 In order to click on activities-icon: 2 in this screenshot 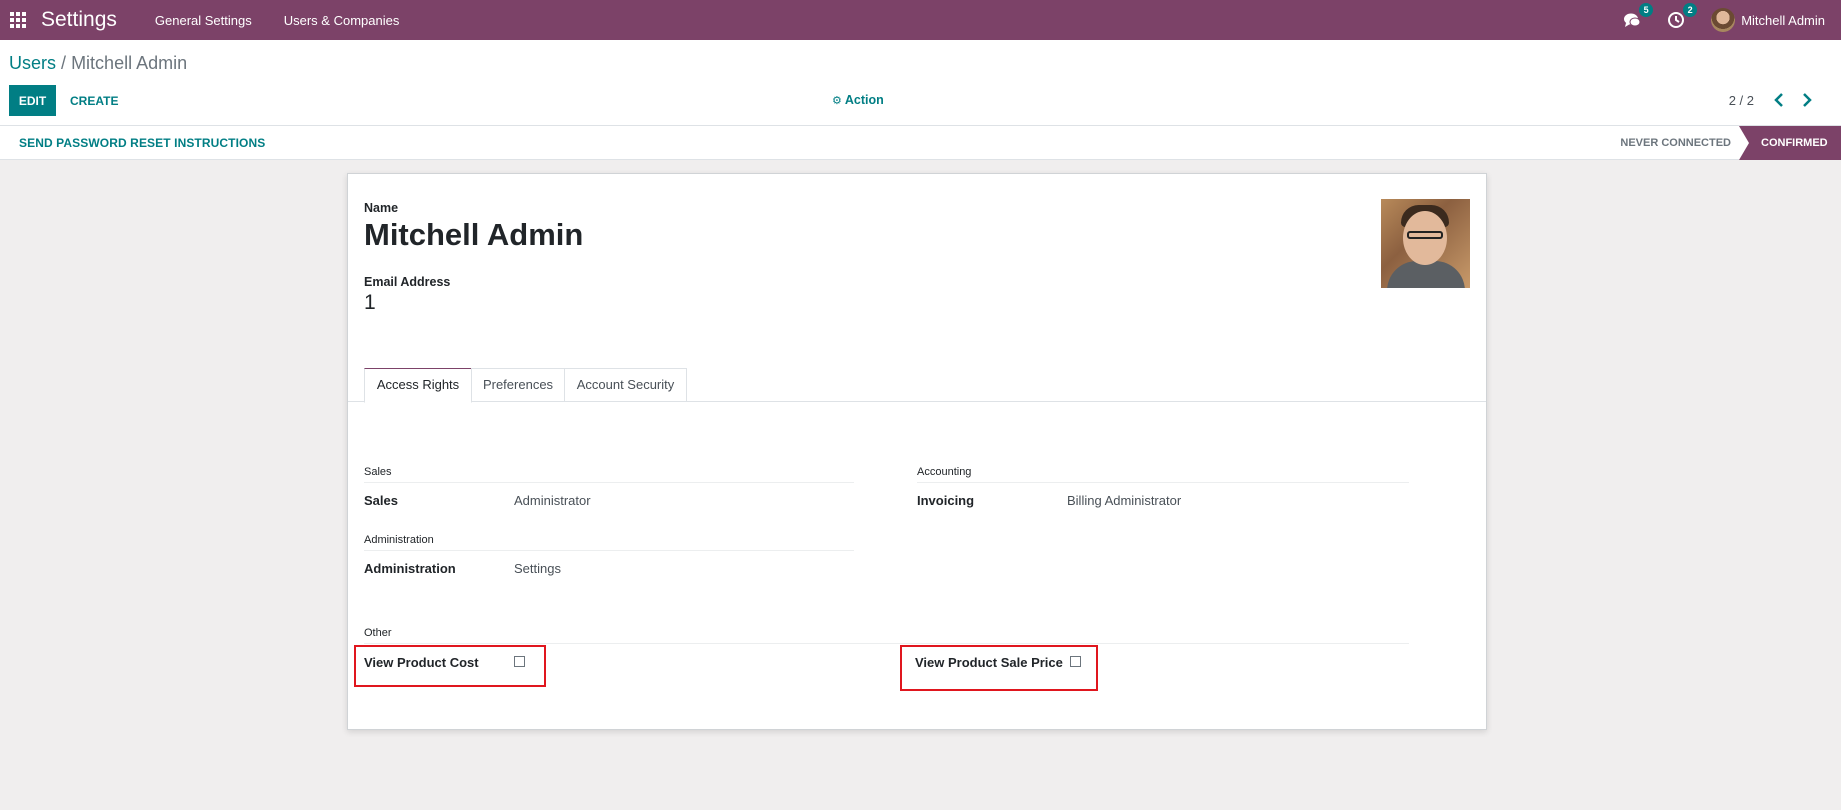, I will do `click(1682, 16)`.